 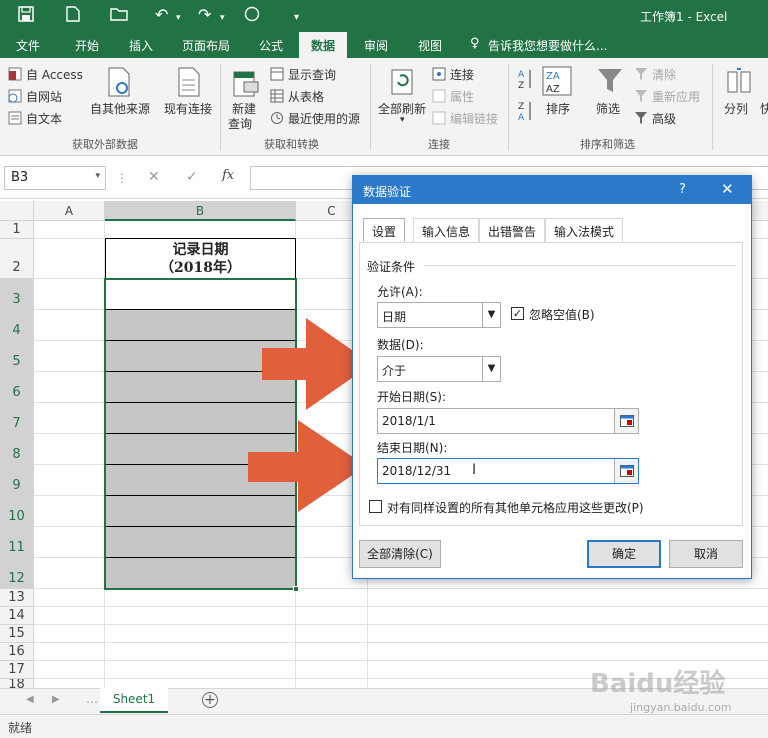 What do you see at coordinates (222, 18) in the screenshot?
I see `redo-dropdown-icon: ▾` at bounding box center [222, 18].